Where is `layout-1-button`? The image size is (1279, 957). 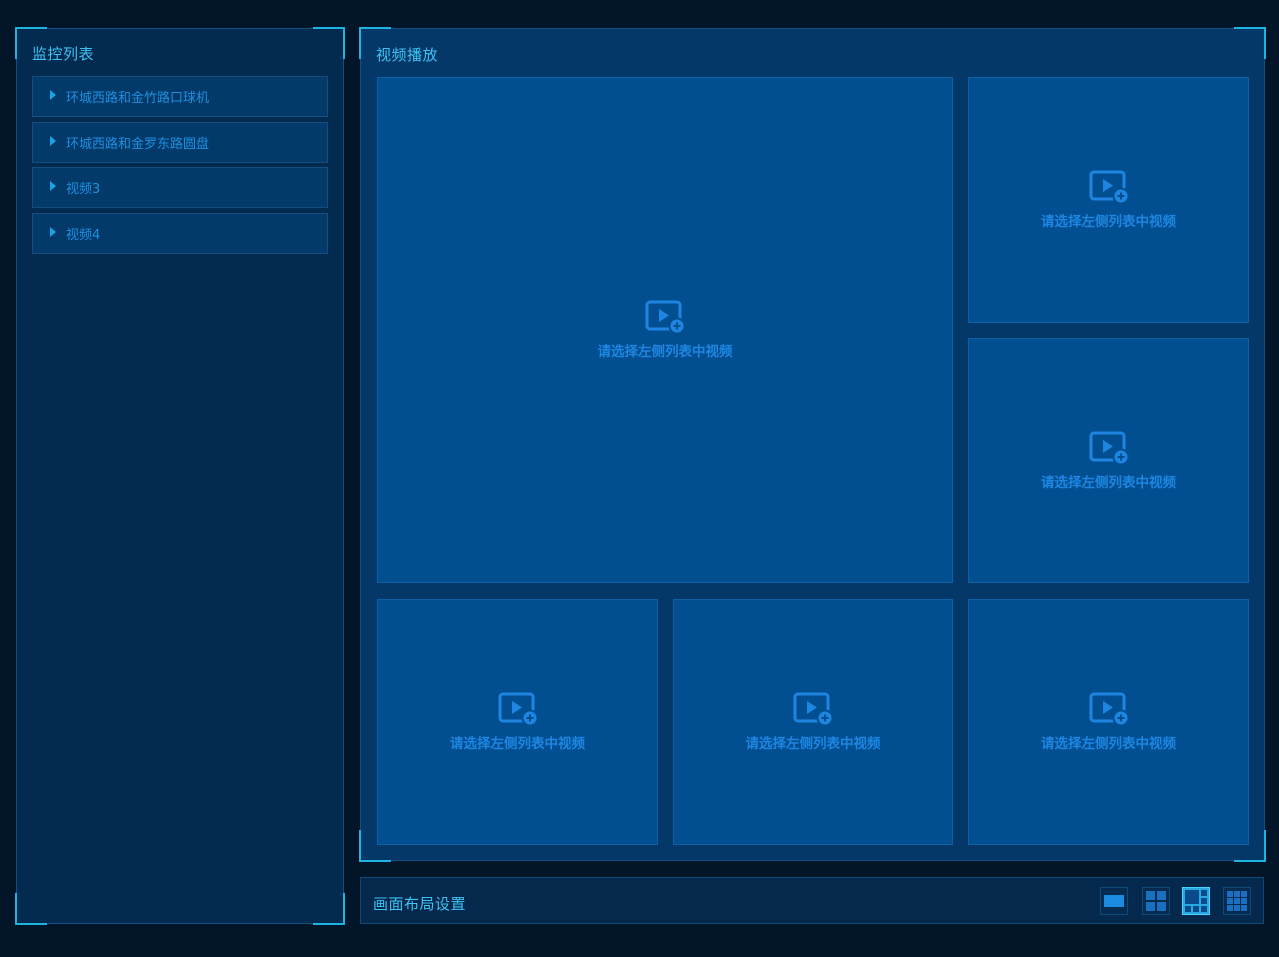 layout-1-button is located at coordinates (1114, 901).